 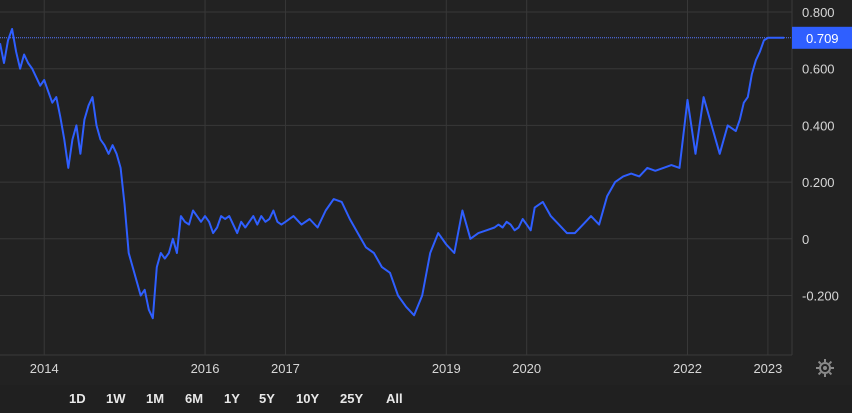 I want to click on x-tick-label: 2020, so click(x=526, y=368).